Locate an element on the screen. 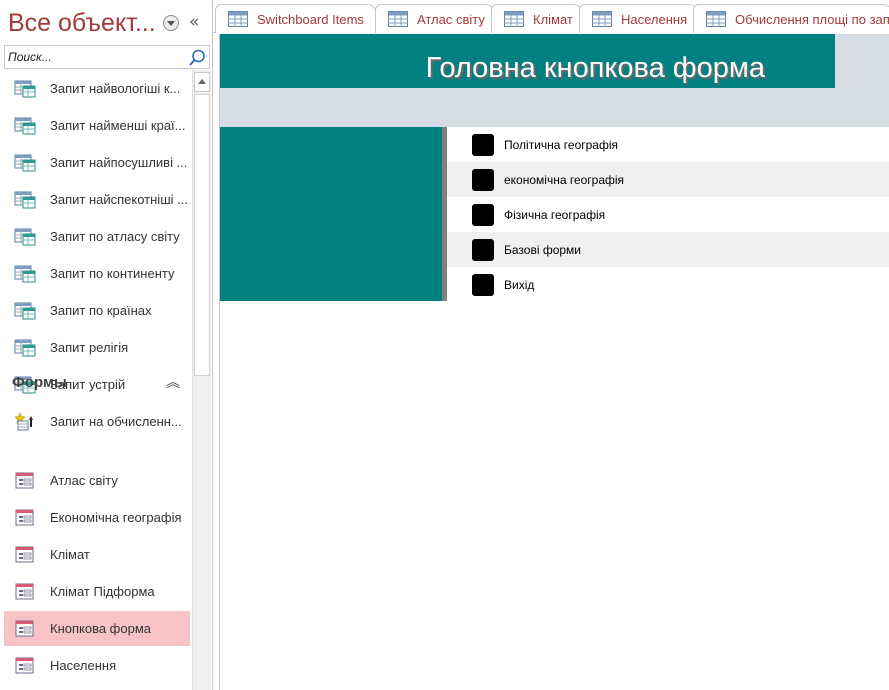  nav-item-label: Запит по країнах is located at coordinates (101, 310).